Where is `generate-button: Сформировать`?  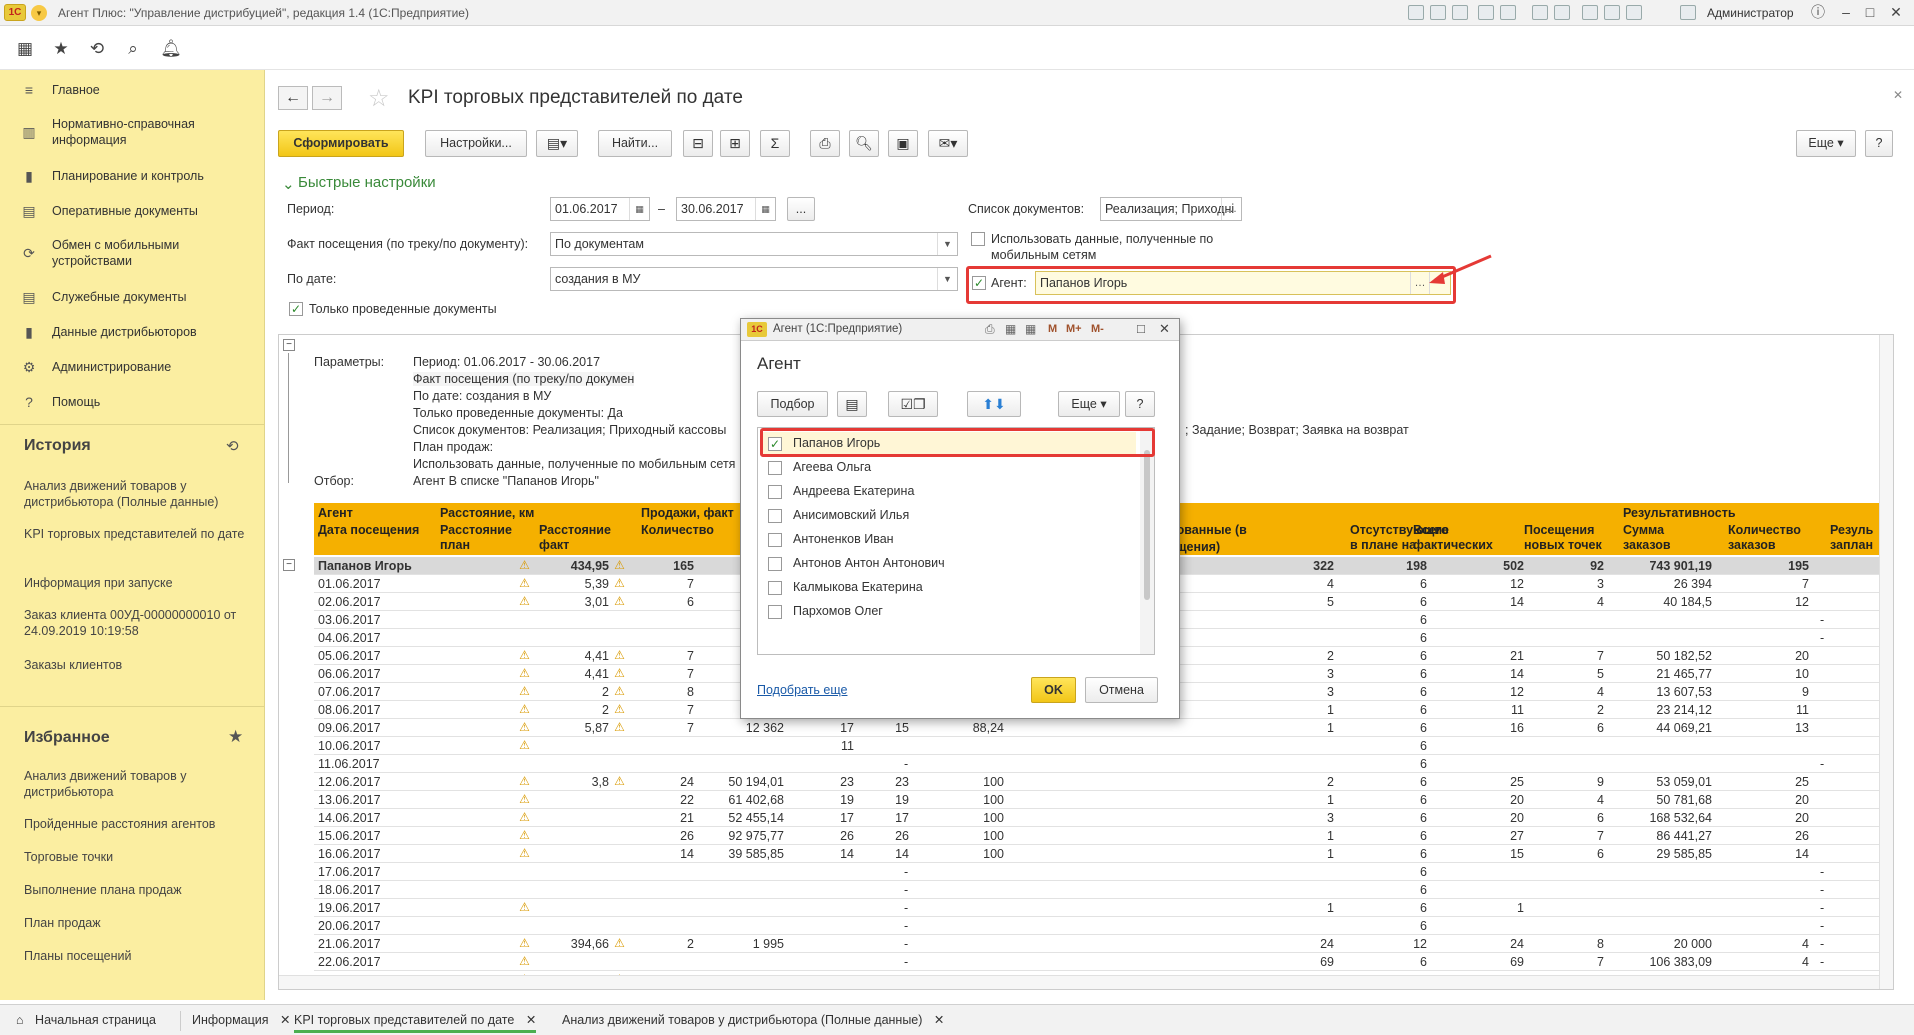
generate-button: Сформировать is located at coordinates (341, 143).